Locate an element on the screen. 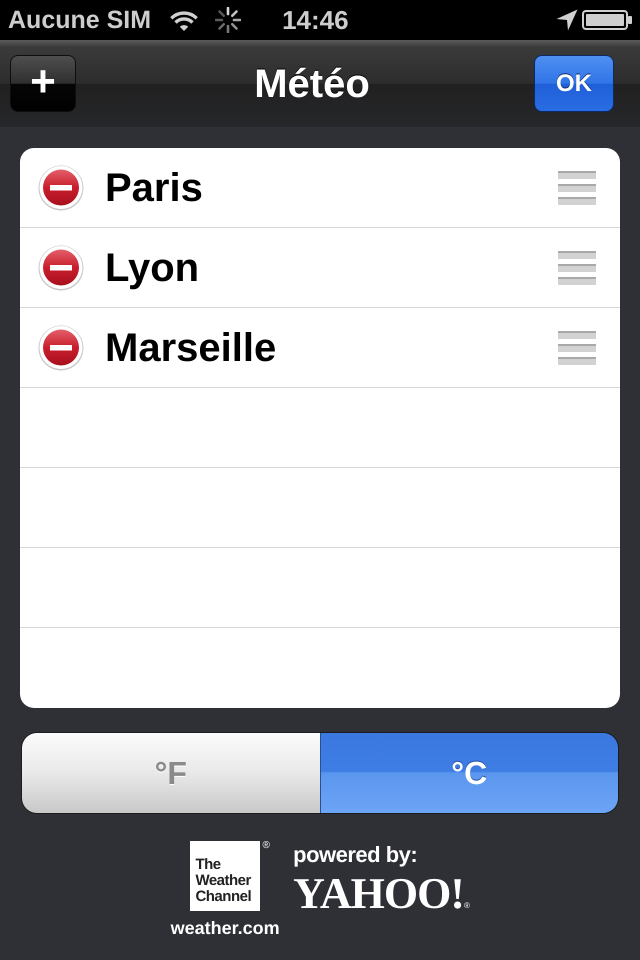 This screenshot has width=640, height=960. website-label: weather.com is located at coordinates (225, 928).